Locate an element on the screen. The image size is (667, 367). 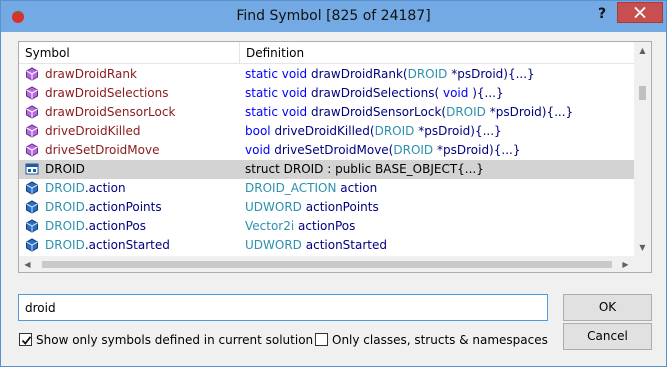
symbol-definition: DROID_ACTION action is located at coordinates (439, 188).